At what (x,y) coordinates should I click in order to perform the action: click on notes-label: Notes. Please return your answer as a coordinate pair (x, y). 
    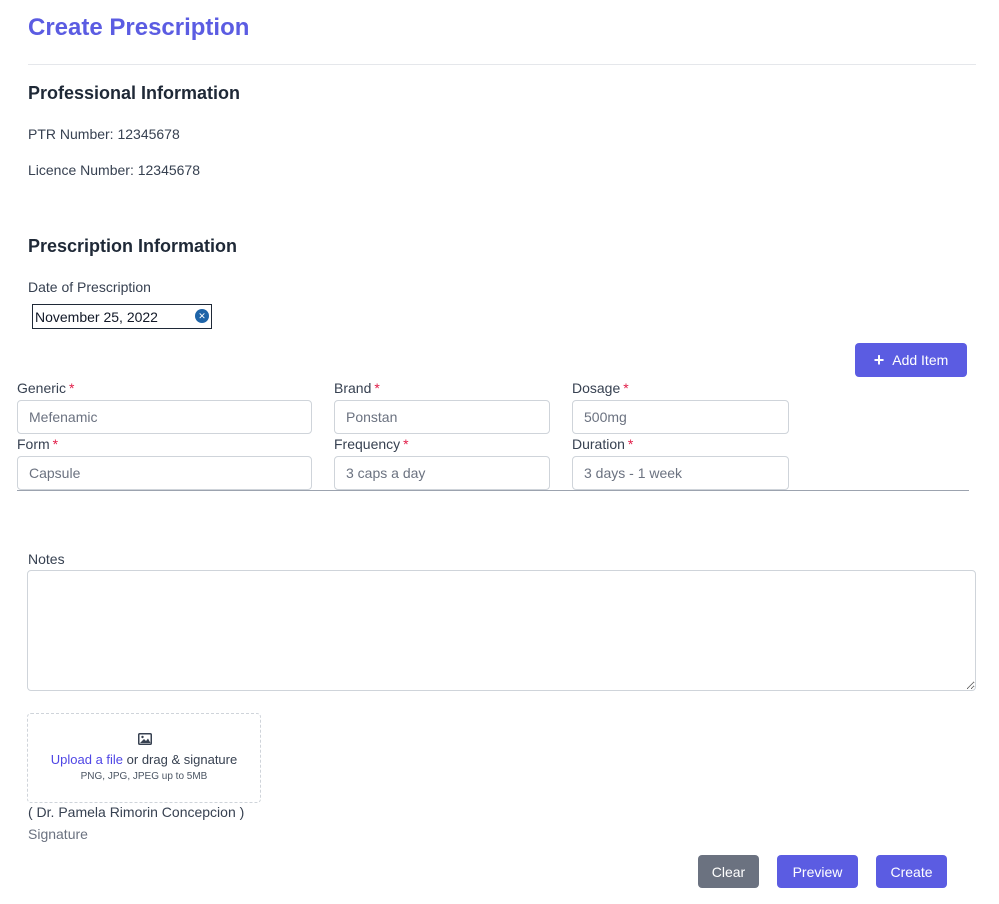
    Looking at the image, I should click on (46, 559).